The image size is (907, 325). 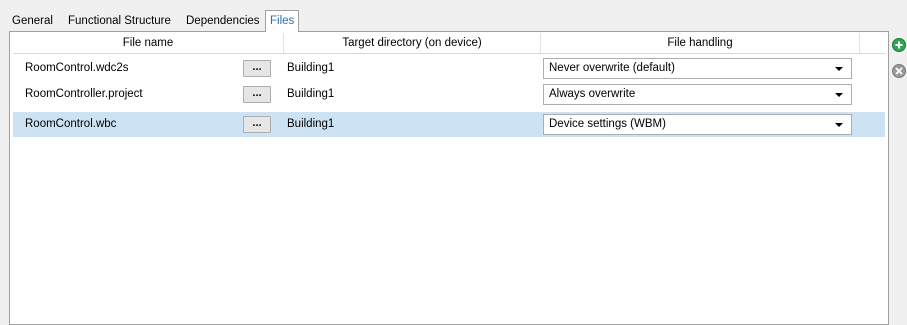 What do you see at coordinates (148, 43) in the screenshot?
I see `column-header-file-name: File name` at bounding box center [148, 43].